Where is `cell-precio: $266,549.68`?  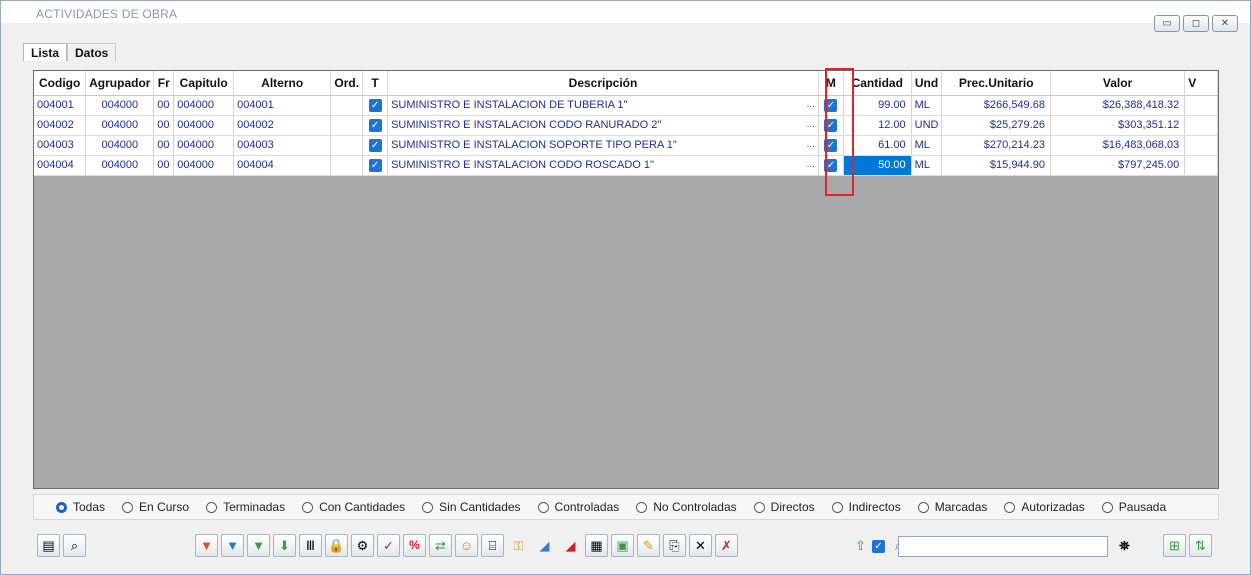
cell-precio: $266,549.68 is located at coordinates (996, 105).